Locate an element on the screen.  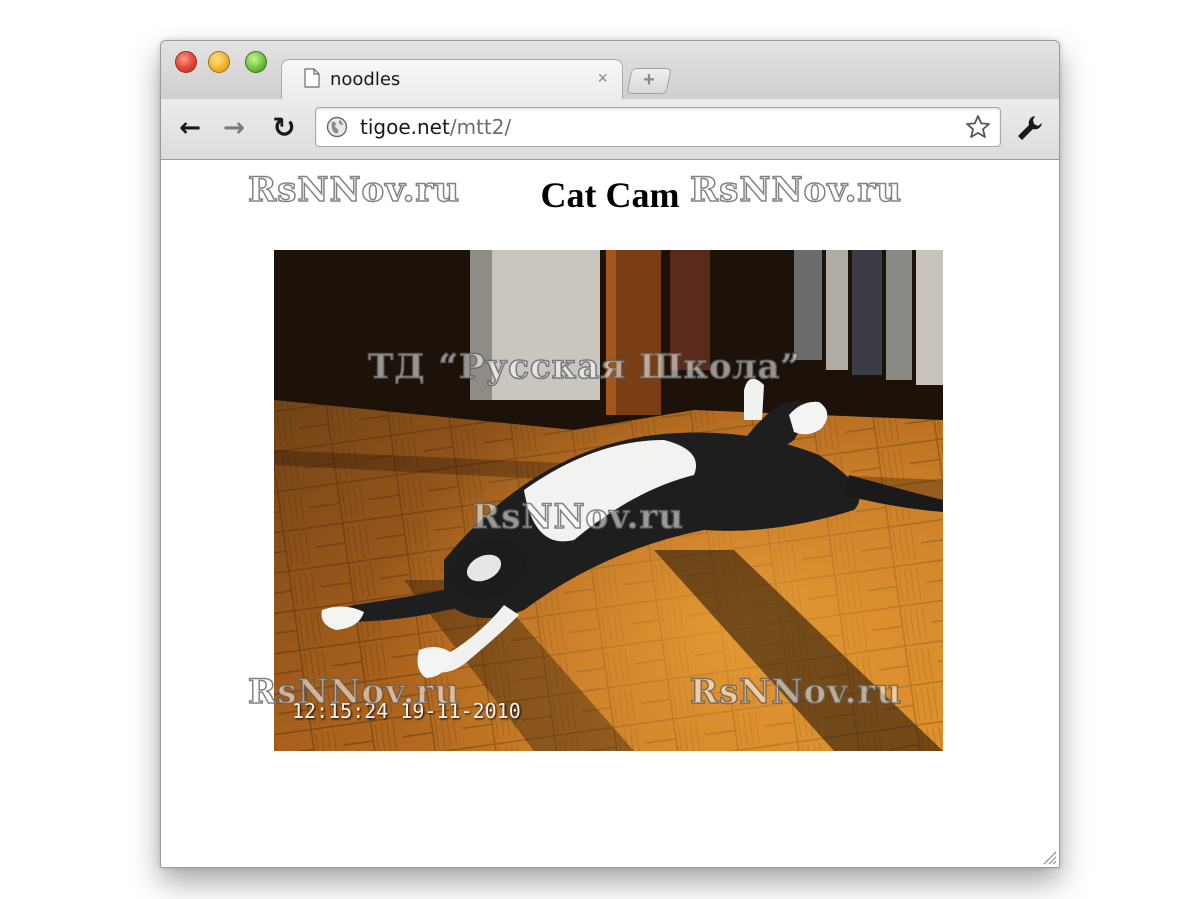
watermark-site-bottom-left: RsNNov.ru is located at coordinates (354, 692).